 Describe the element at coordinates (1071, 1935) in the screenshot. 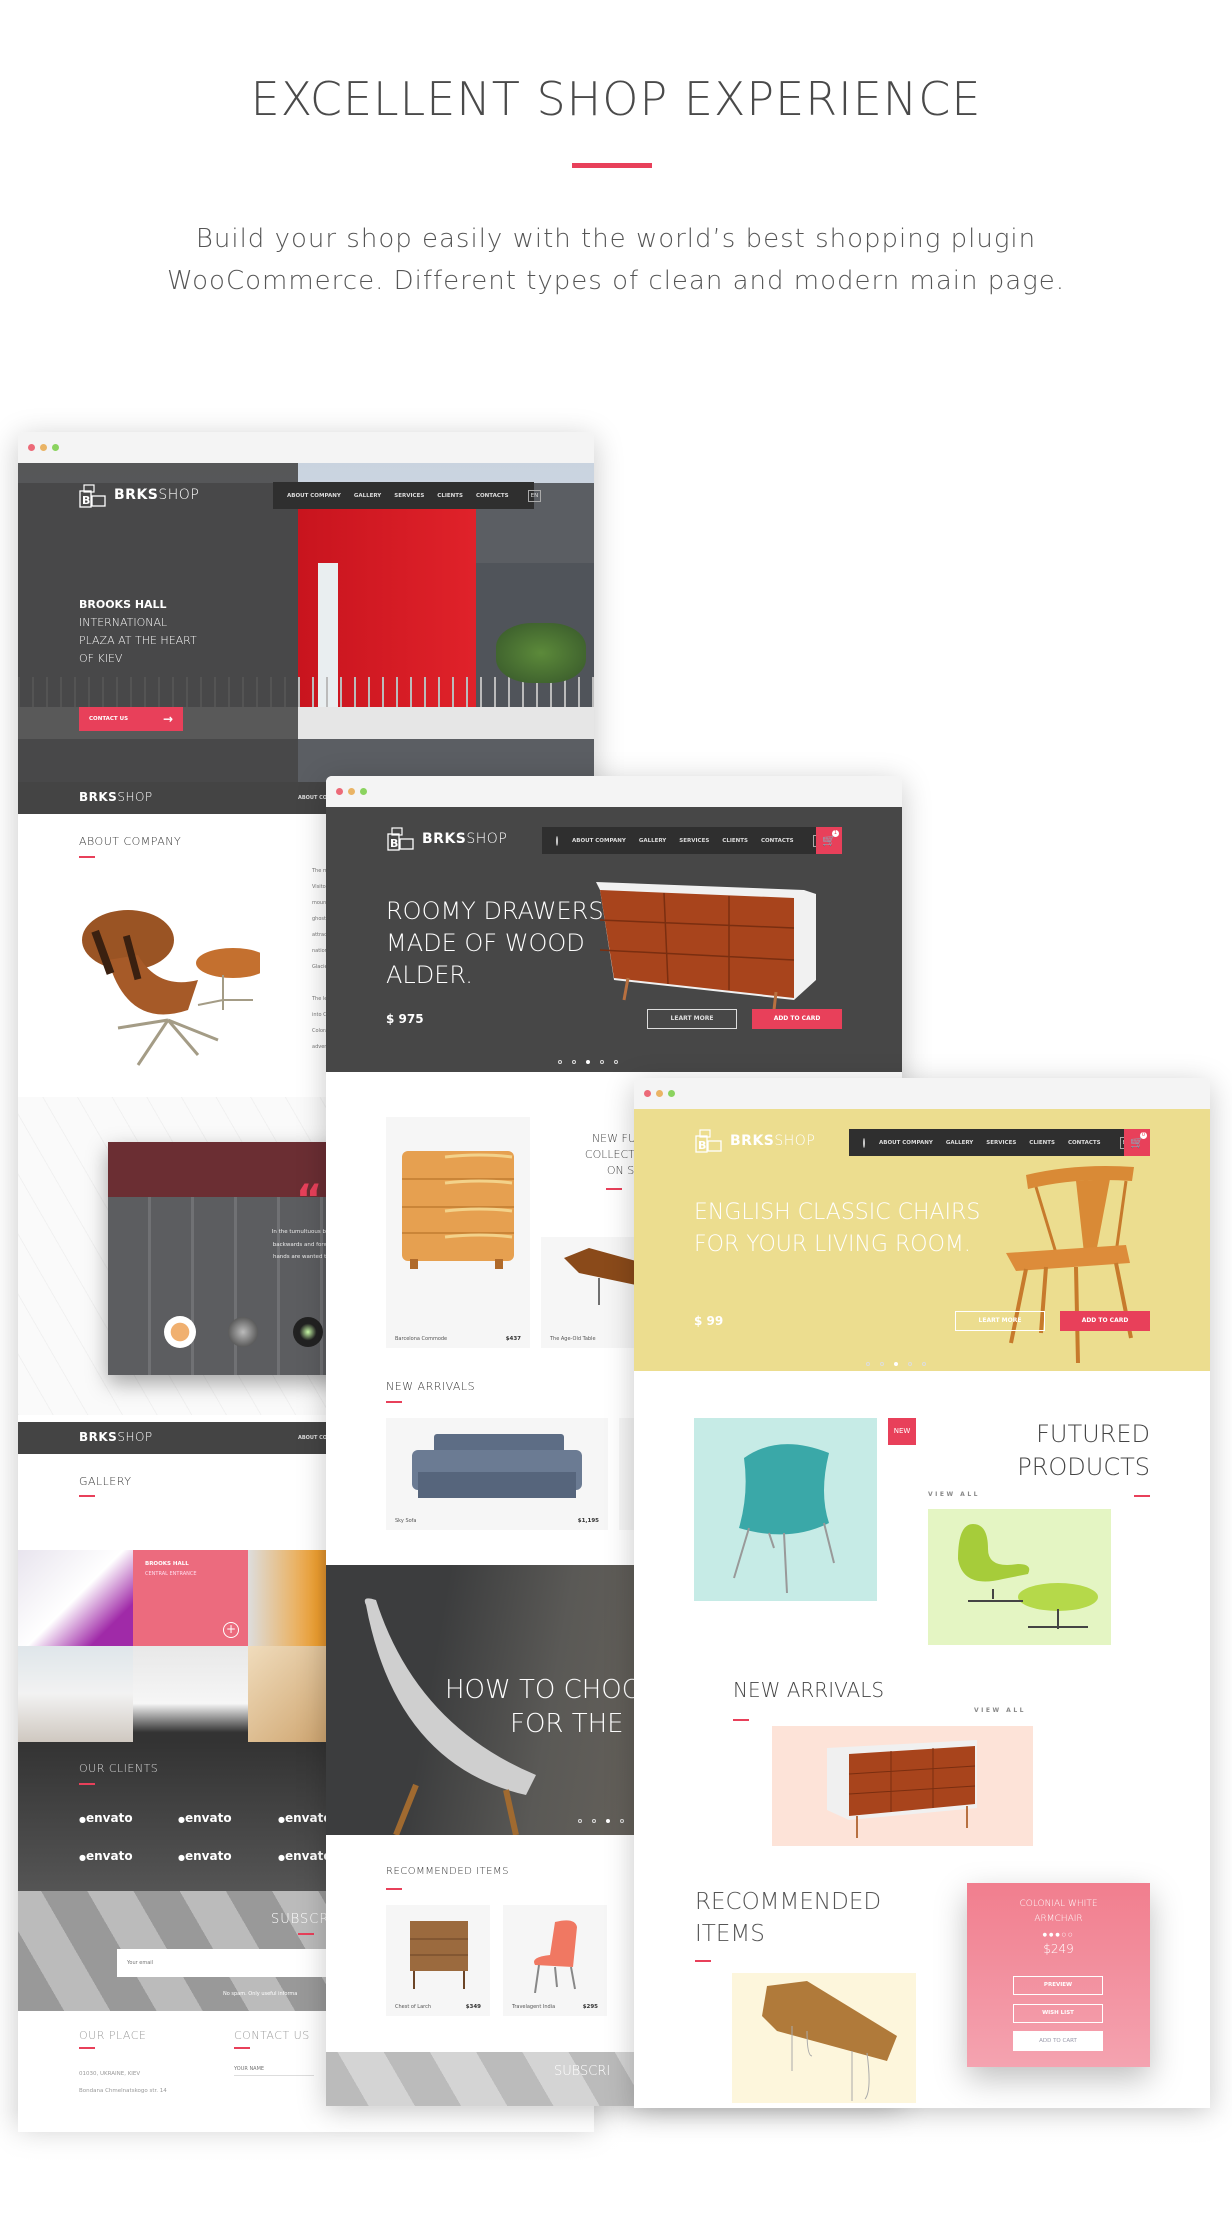

I see `star-empty-icon: ○` at that location.